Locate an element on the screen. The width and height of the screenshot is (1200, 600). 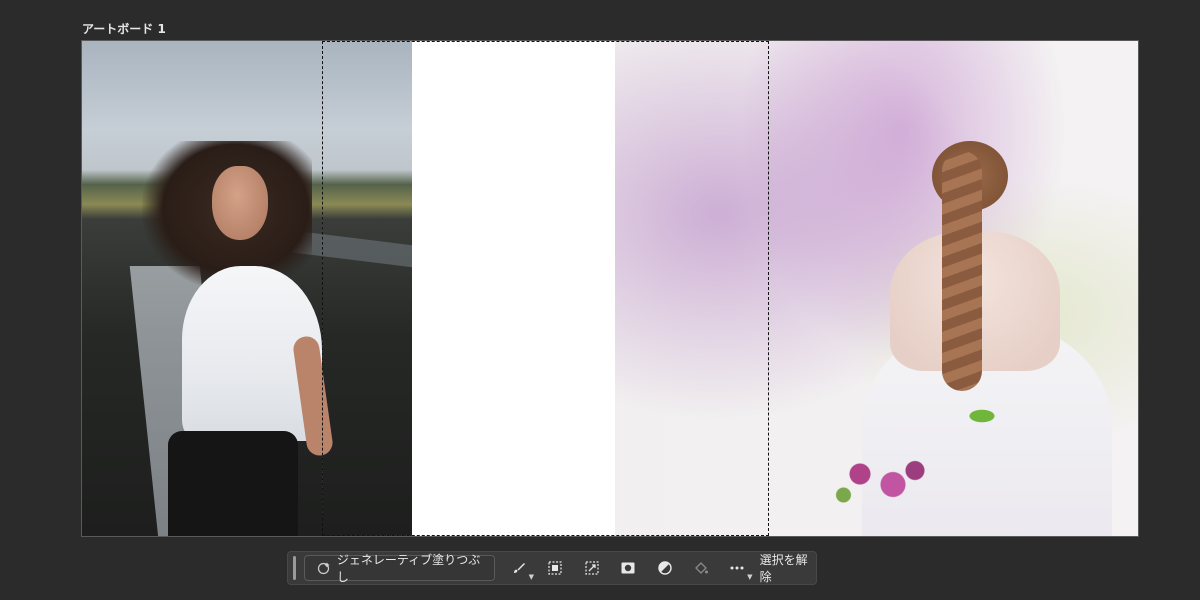
select-subject-icon is located at coordinates (555, 568).